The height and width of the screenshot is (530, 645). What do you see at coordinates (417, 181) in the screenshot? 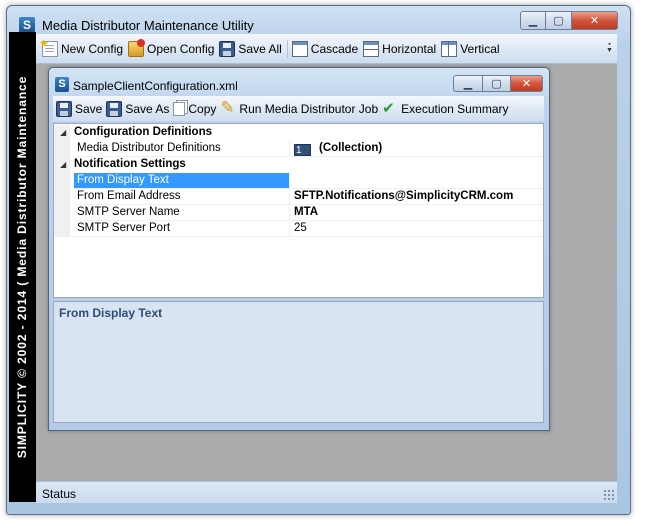
I see `property-value-field` at bounding box center [417, 181].